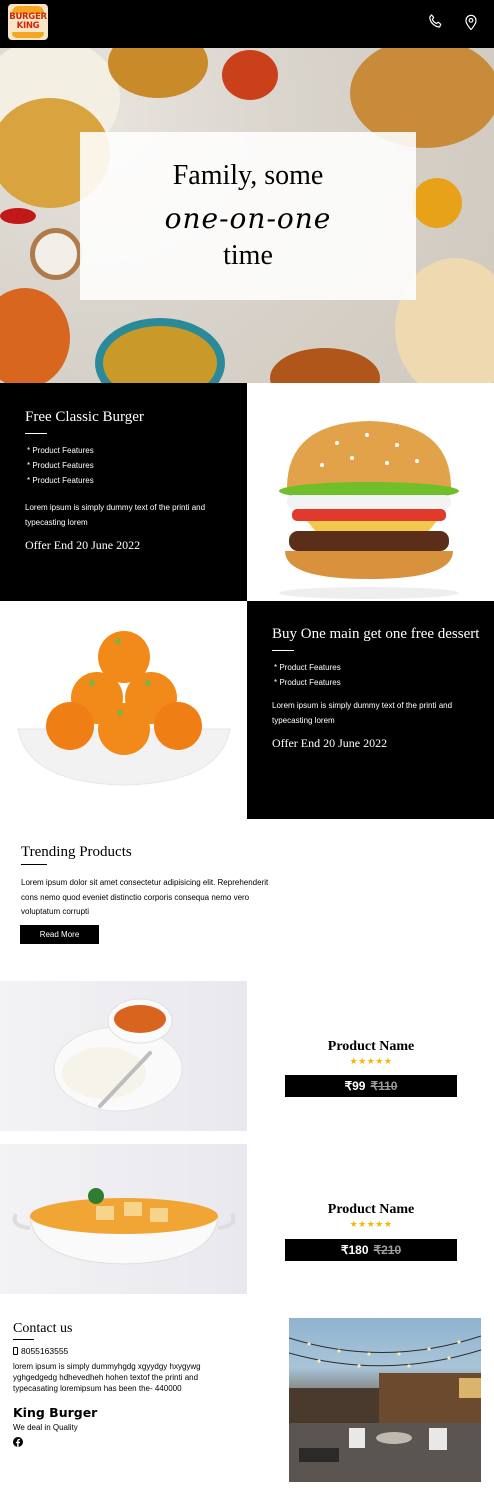  I want to click on hero-food-turmeric, so click(437, 203).